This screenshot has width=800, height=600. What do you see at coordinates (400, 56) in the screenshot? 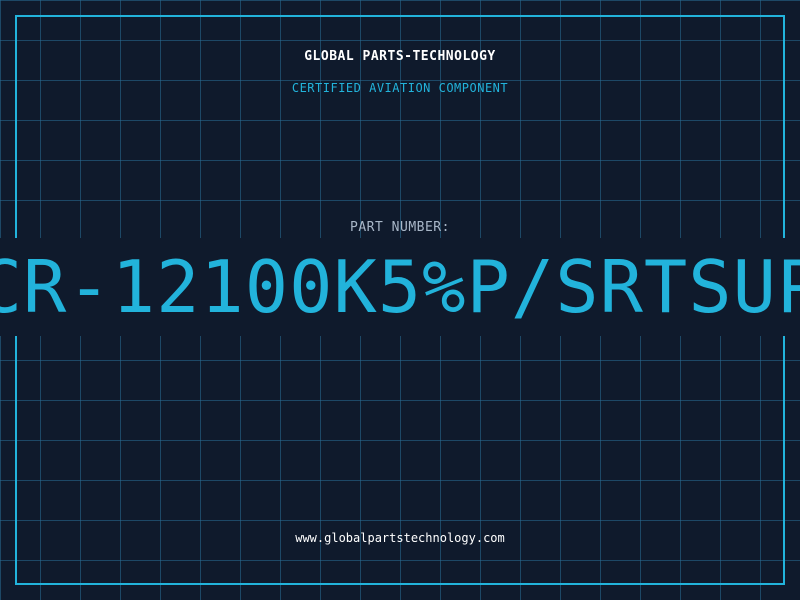
I see `brand-title: GLOBAL PARTS-TECHNOLOGY` at bounding box center [400, 56].